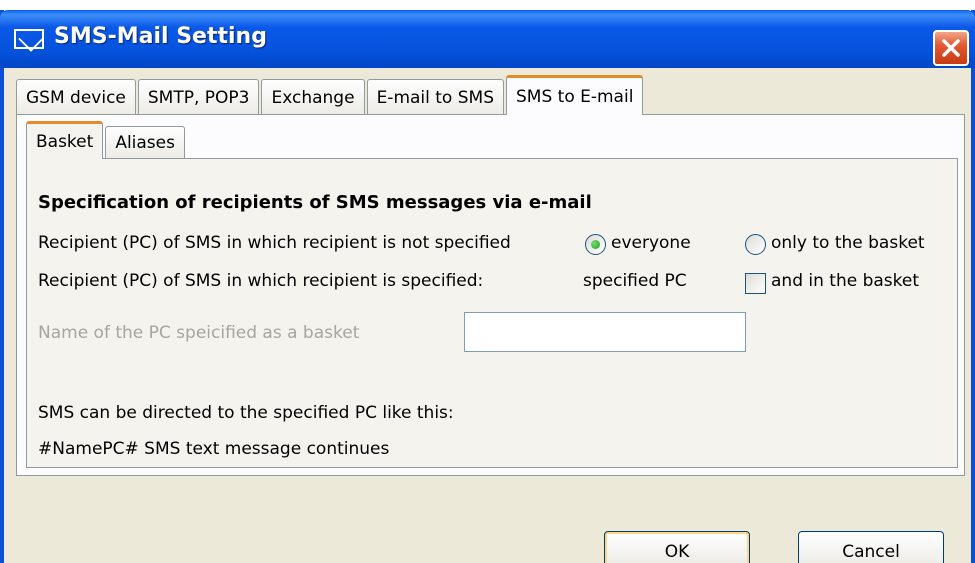  I want to click on tab-exchange: Exchange, so click(313, 97).